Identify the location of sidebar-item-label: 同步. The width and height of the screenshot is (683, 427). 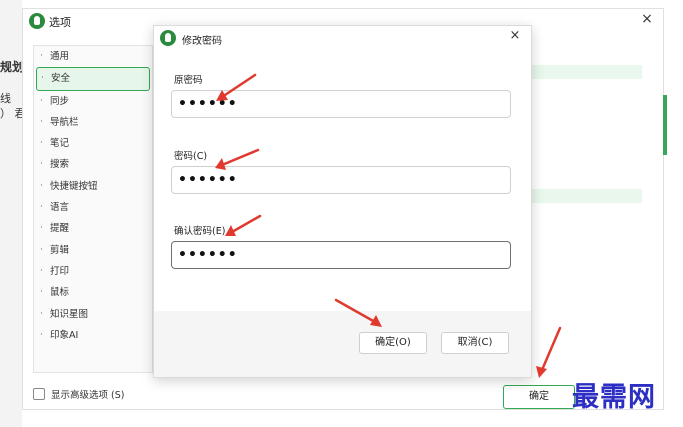
(60, 101).